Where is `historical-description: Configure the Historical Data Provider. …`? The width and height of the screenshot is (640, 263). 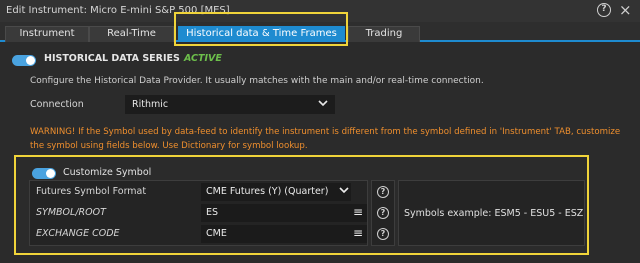
historical-description: Configure the Historical Data Provider. … is located at coordinates (257, 81).